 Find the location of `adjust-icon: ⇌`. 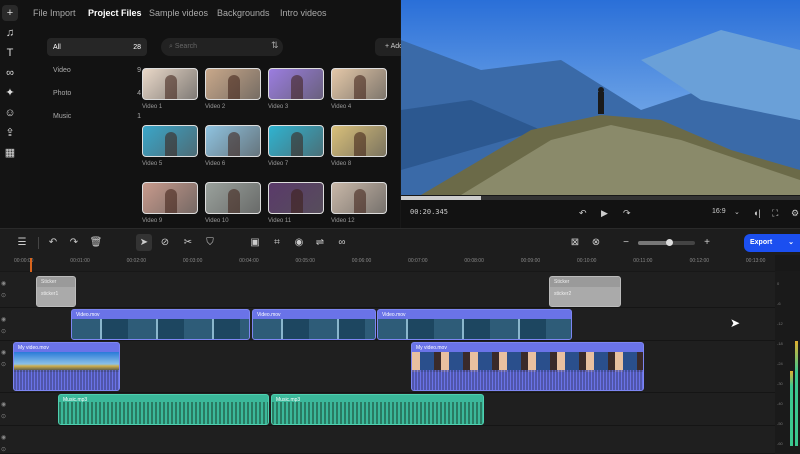

adjust-icon: ⇌ is located at coordinates (320, 242).